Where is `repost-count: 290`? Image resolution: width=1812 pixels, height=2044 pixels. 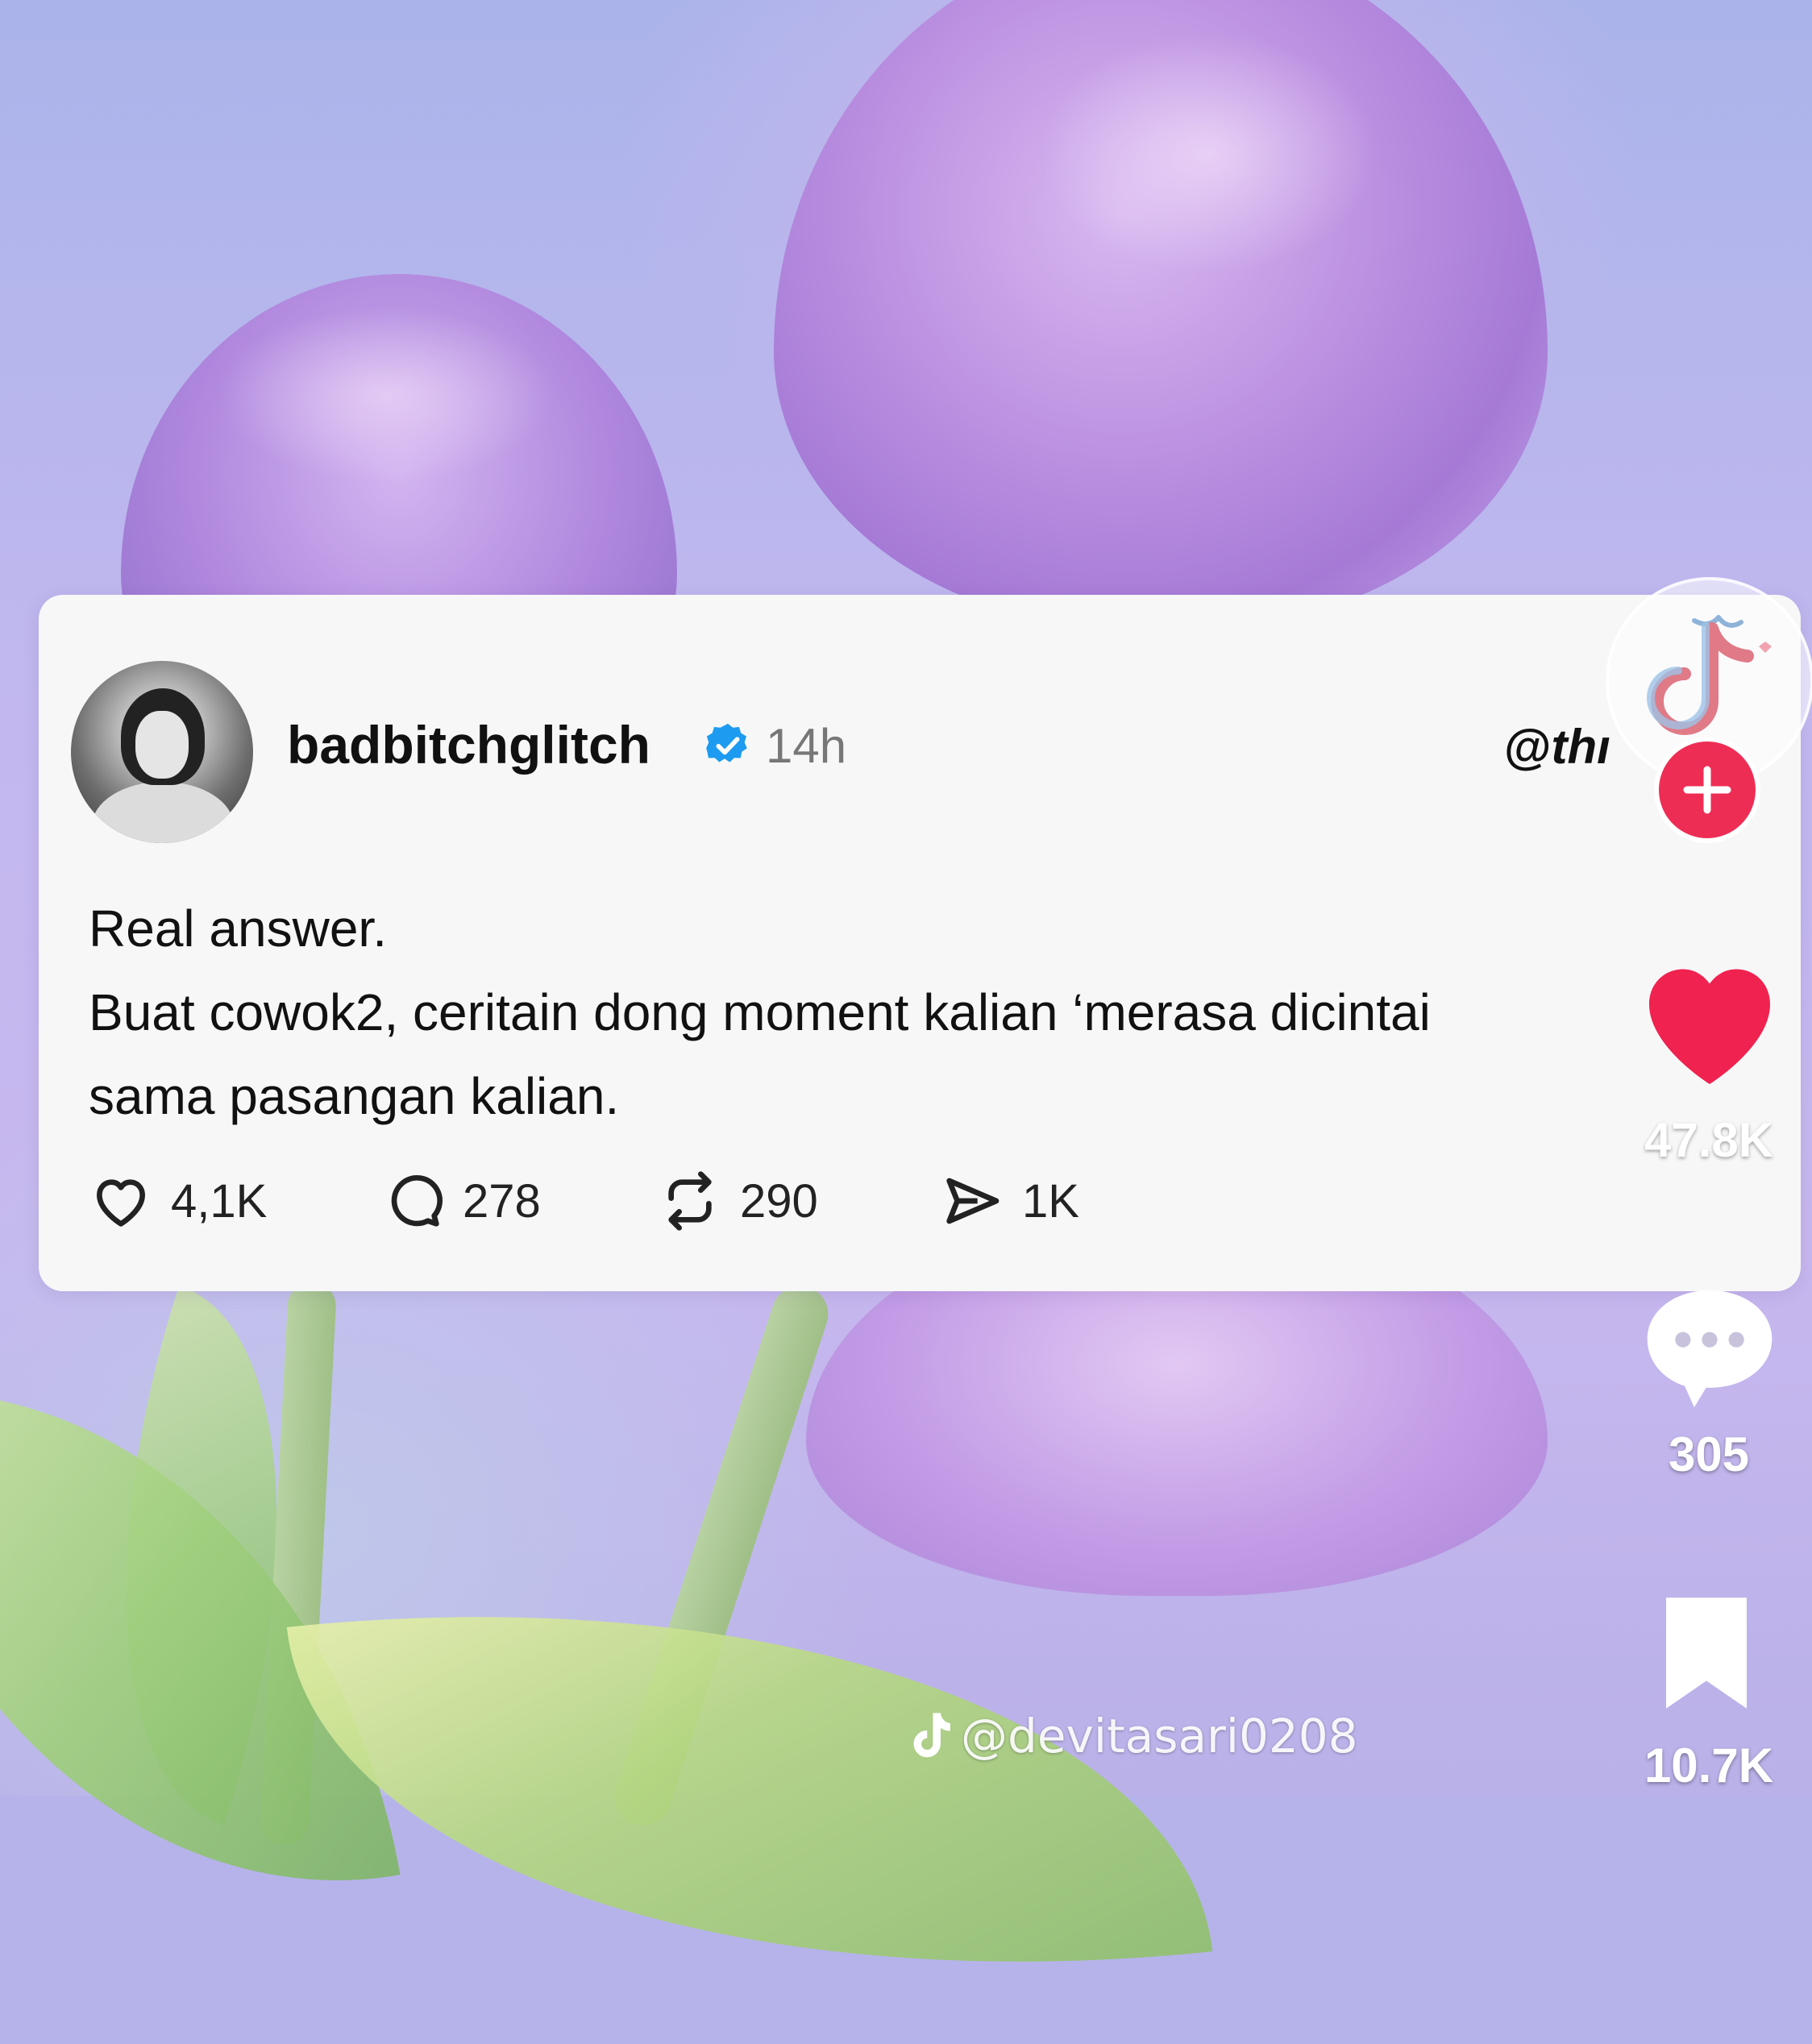 repost-count: 290 is located at coordinates (779, 1201).